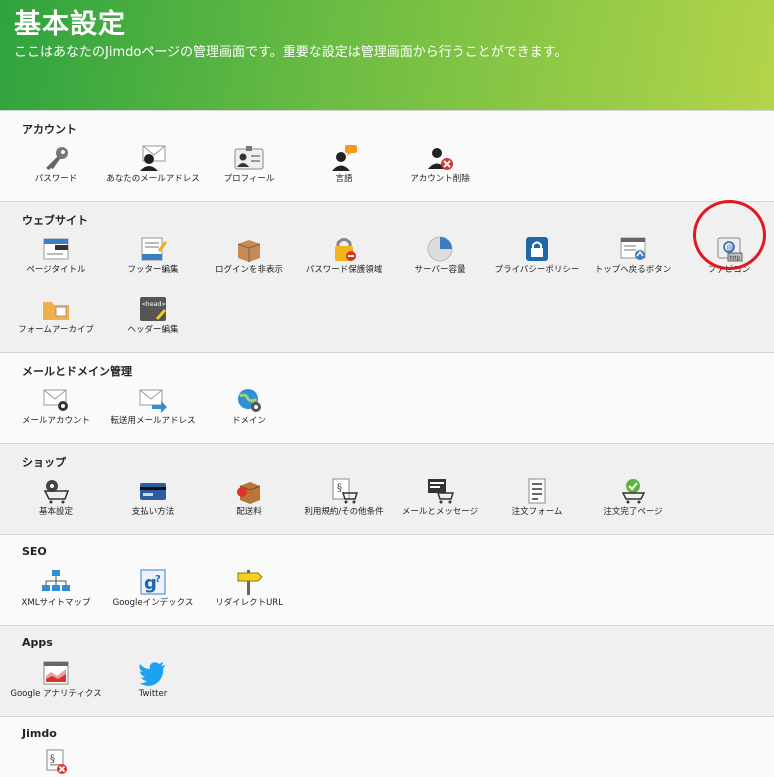 Image resolution: width=774 pixels, height=777 pixels. I want to click on terms-delete-icon: §, so click(56, 762).